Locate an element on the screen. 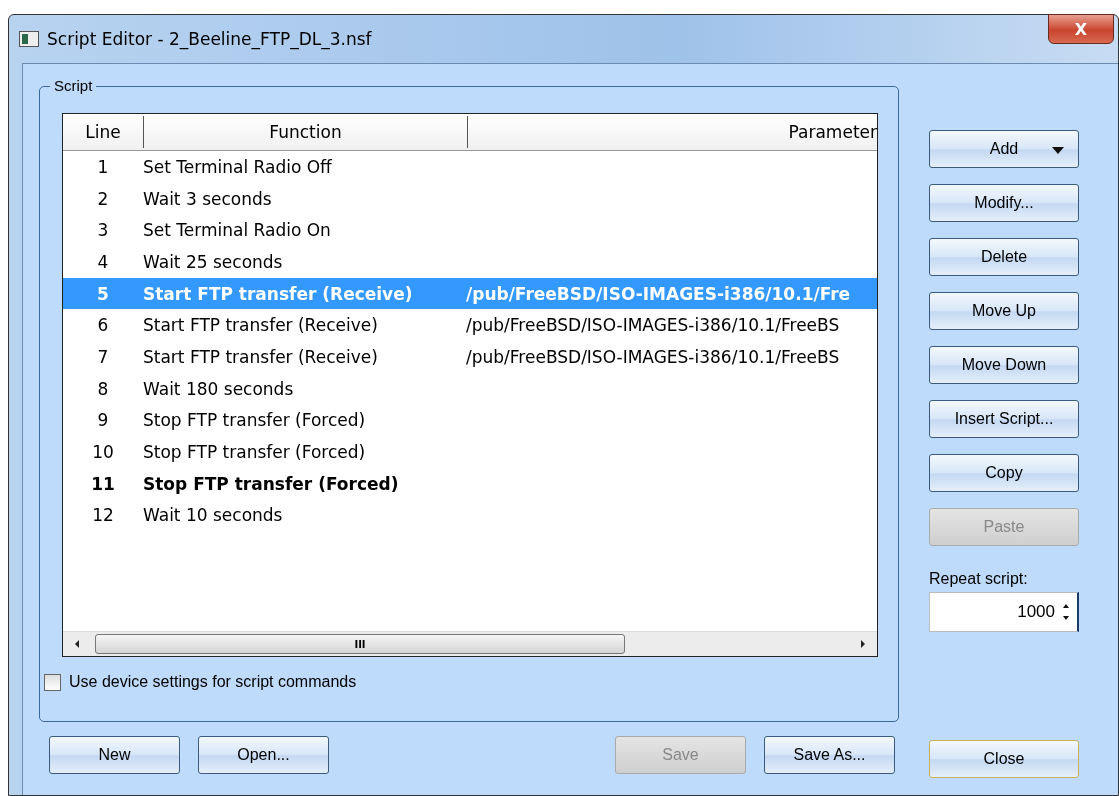 The image size is (1119, 796). repeat-spinner: 1000 is located at coordinates (1004, 612).